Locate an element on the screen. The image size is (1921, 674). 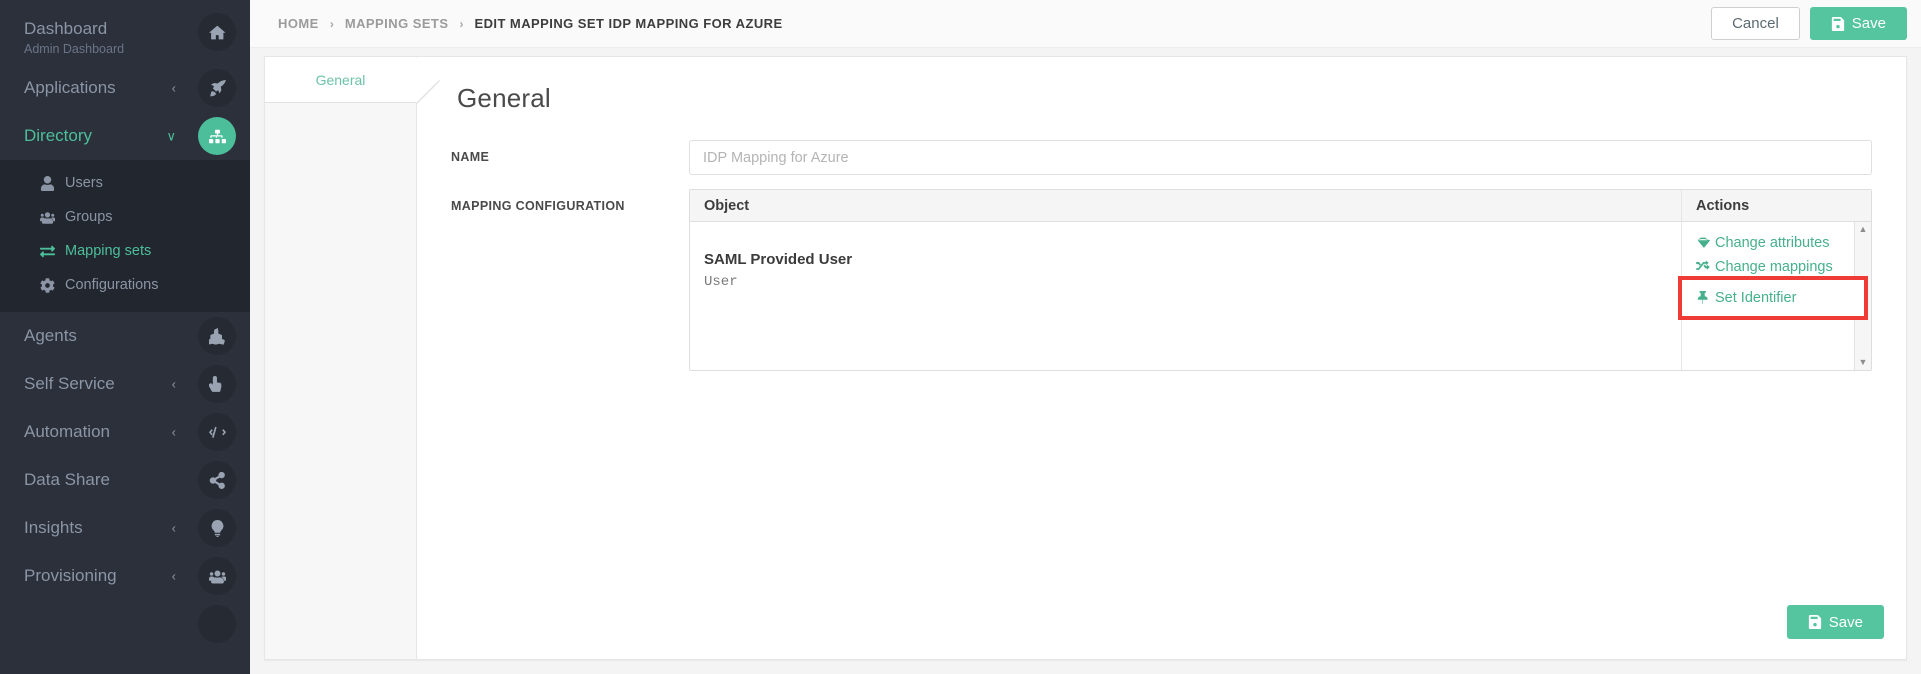
sidebar-item-self-service: Self Service ‹ is located at coordinates (125, 384).